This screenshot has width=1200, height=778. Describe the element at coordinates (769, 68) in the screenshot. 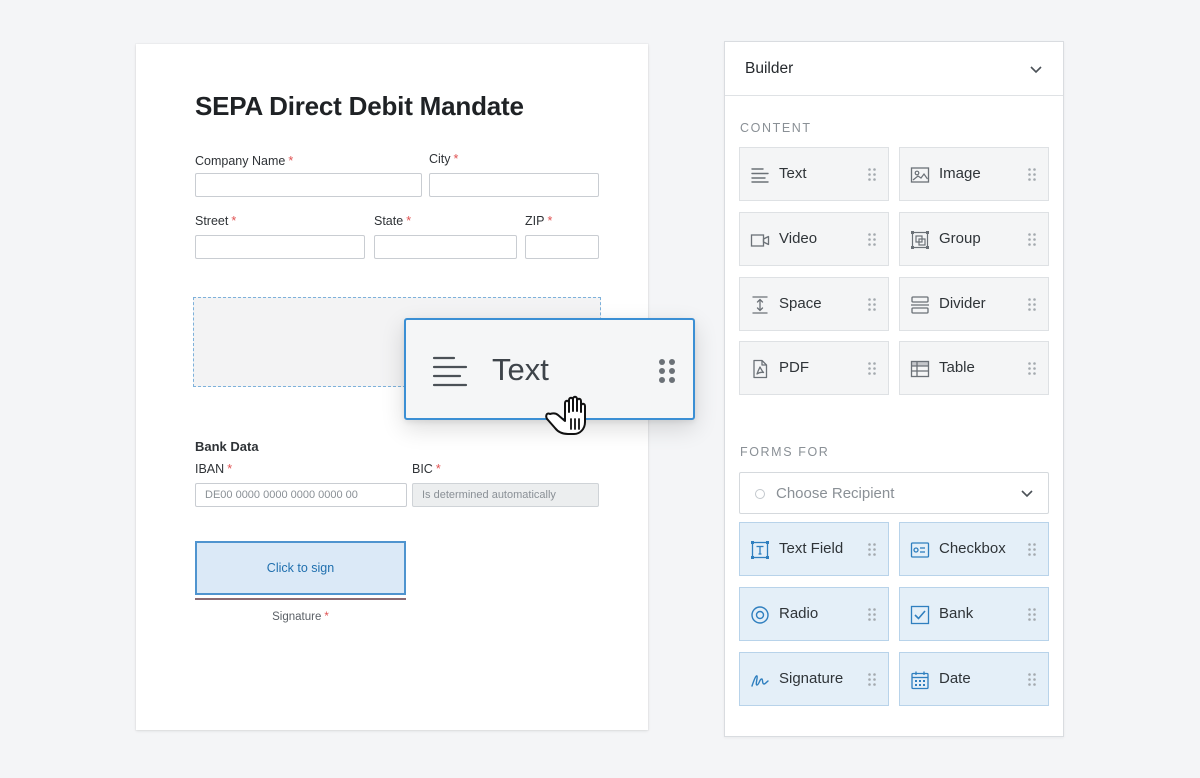

I see `builder-title: Builder` at that location.